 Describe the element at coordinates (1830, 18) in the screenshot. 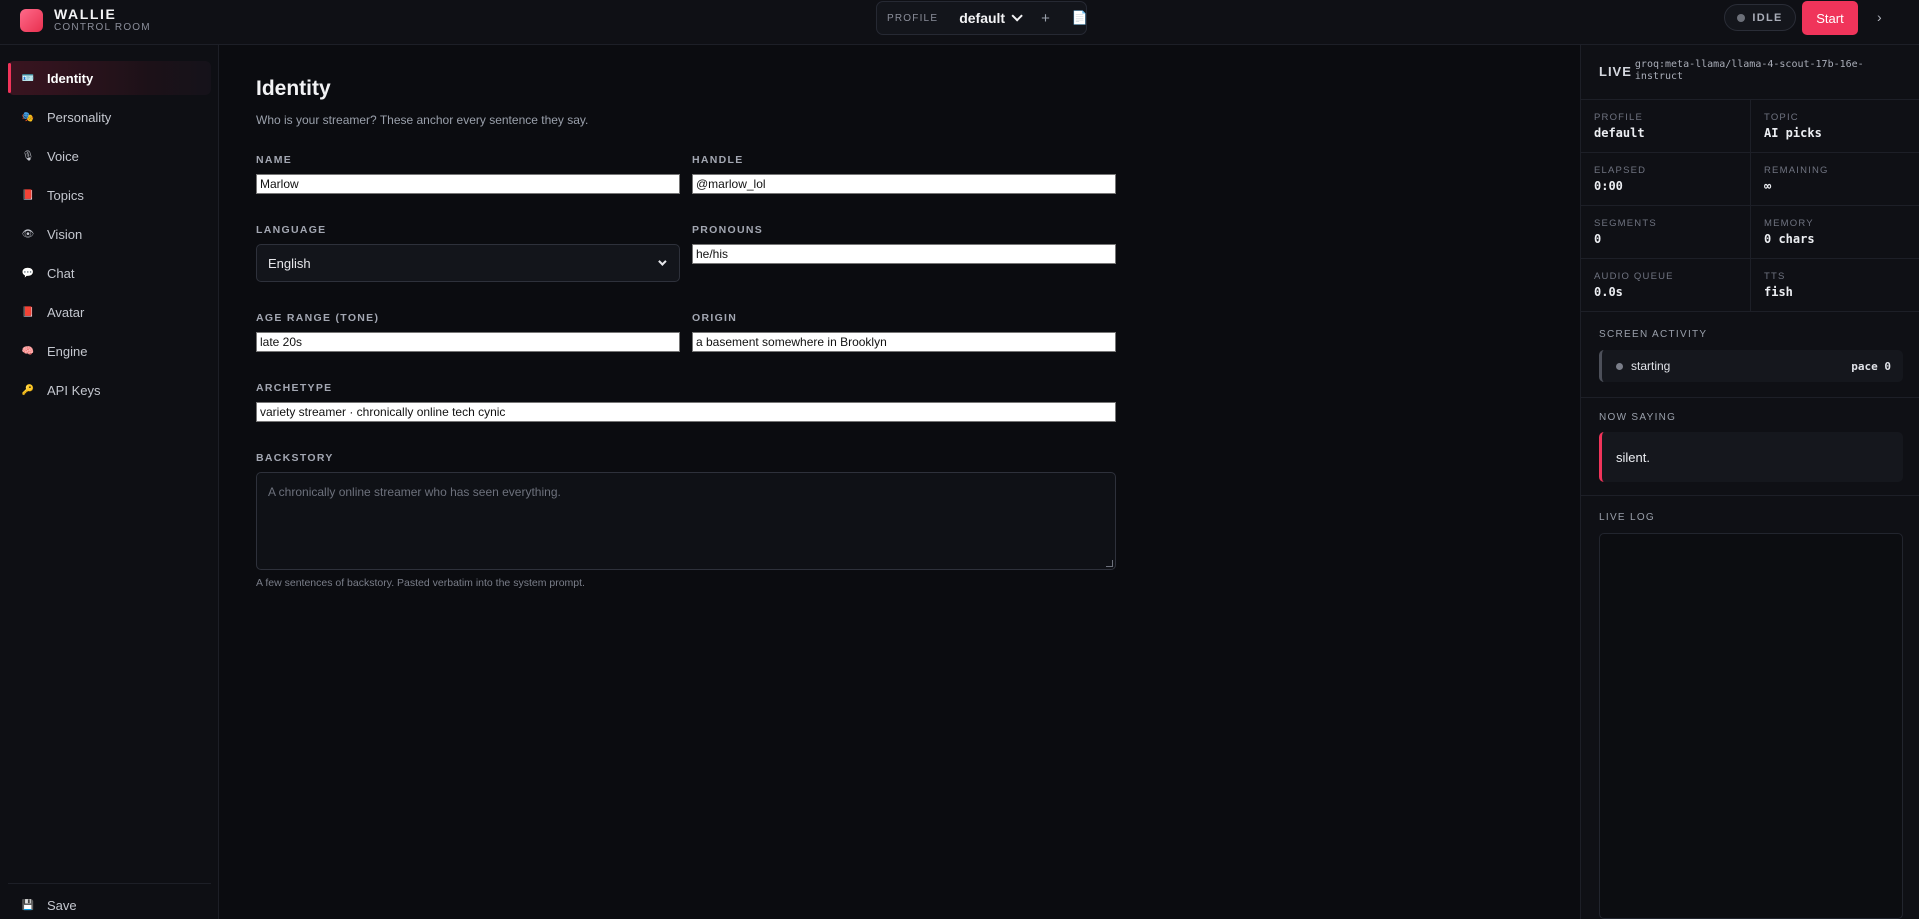

I see `start-button: Start` at that location.